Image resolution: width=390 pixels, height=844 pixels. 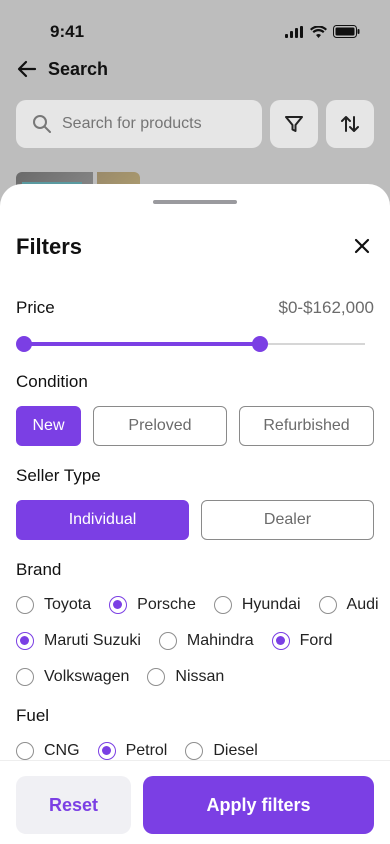 I want to click on brand-row: Toyota Porsche Hyundai Audi, so click(x=203, y=605).